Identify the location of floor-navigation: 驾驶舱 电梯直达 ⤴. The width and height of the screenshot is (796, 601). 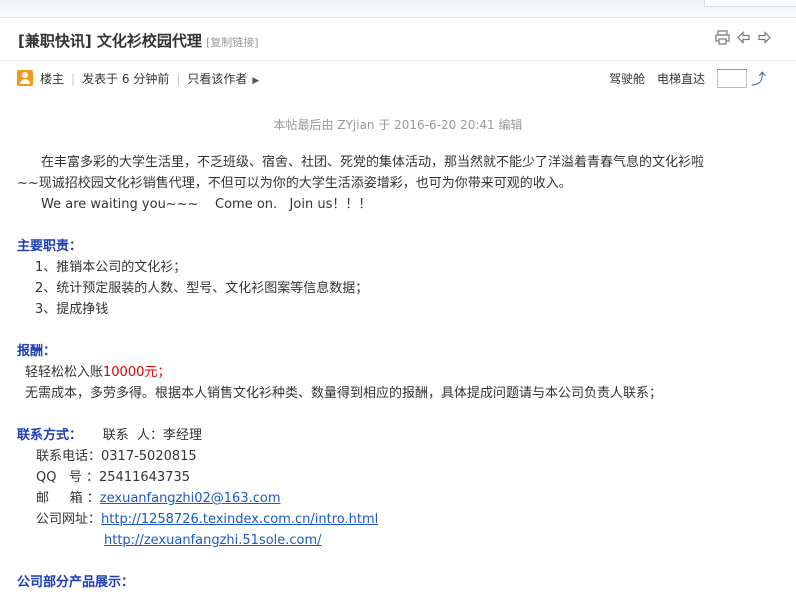
(687, 78).